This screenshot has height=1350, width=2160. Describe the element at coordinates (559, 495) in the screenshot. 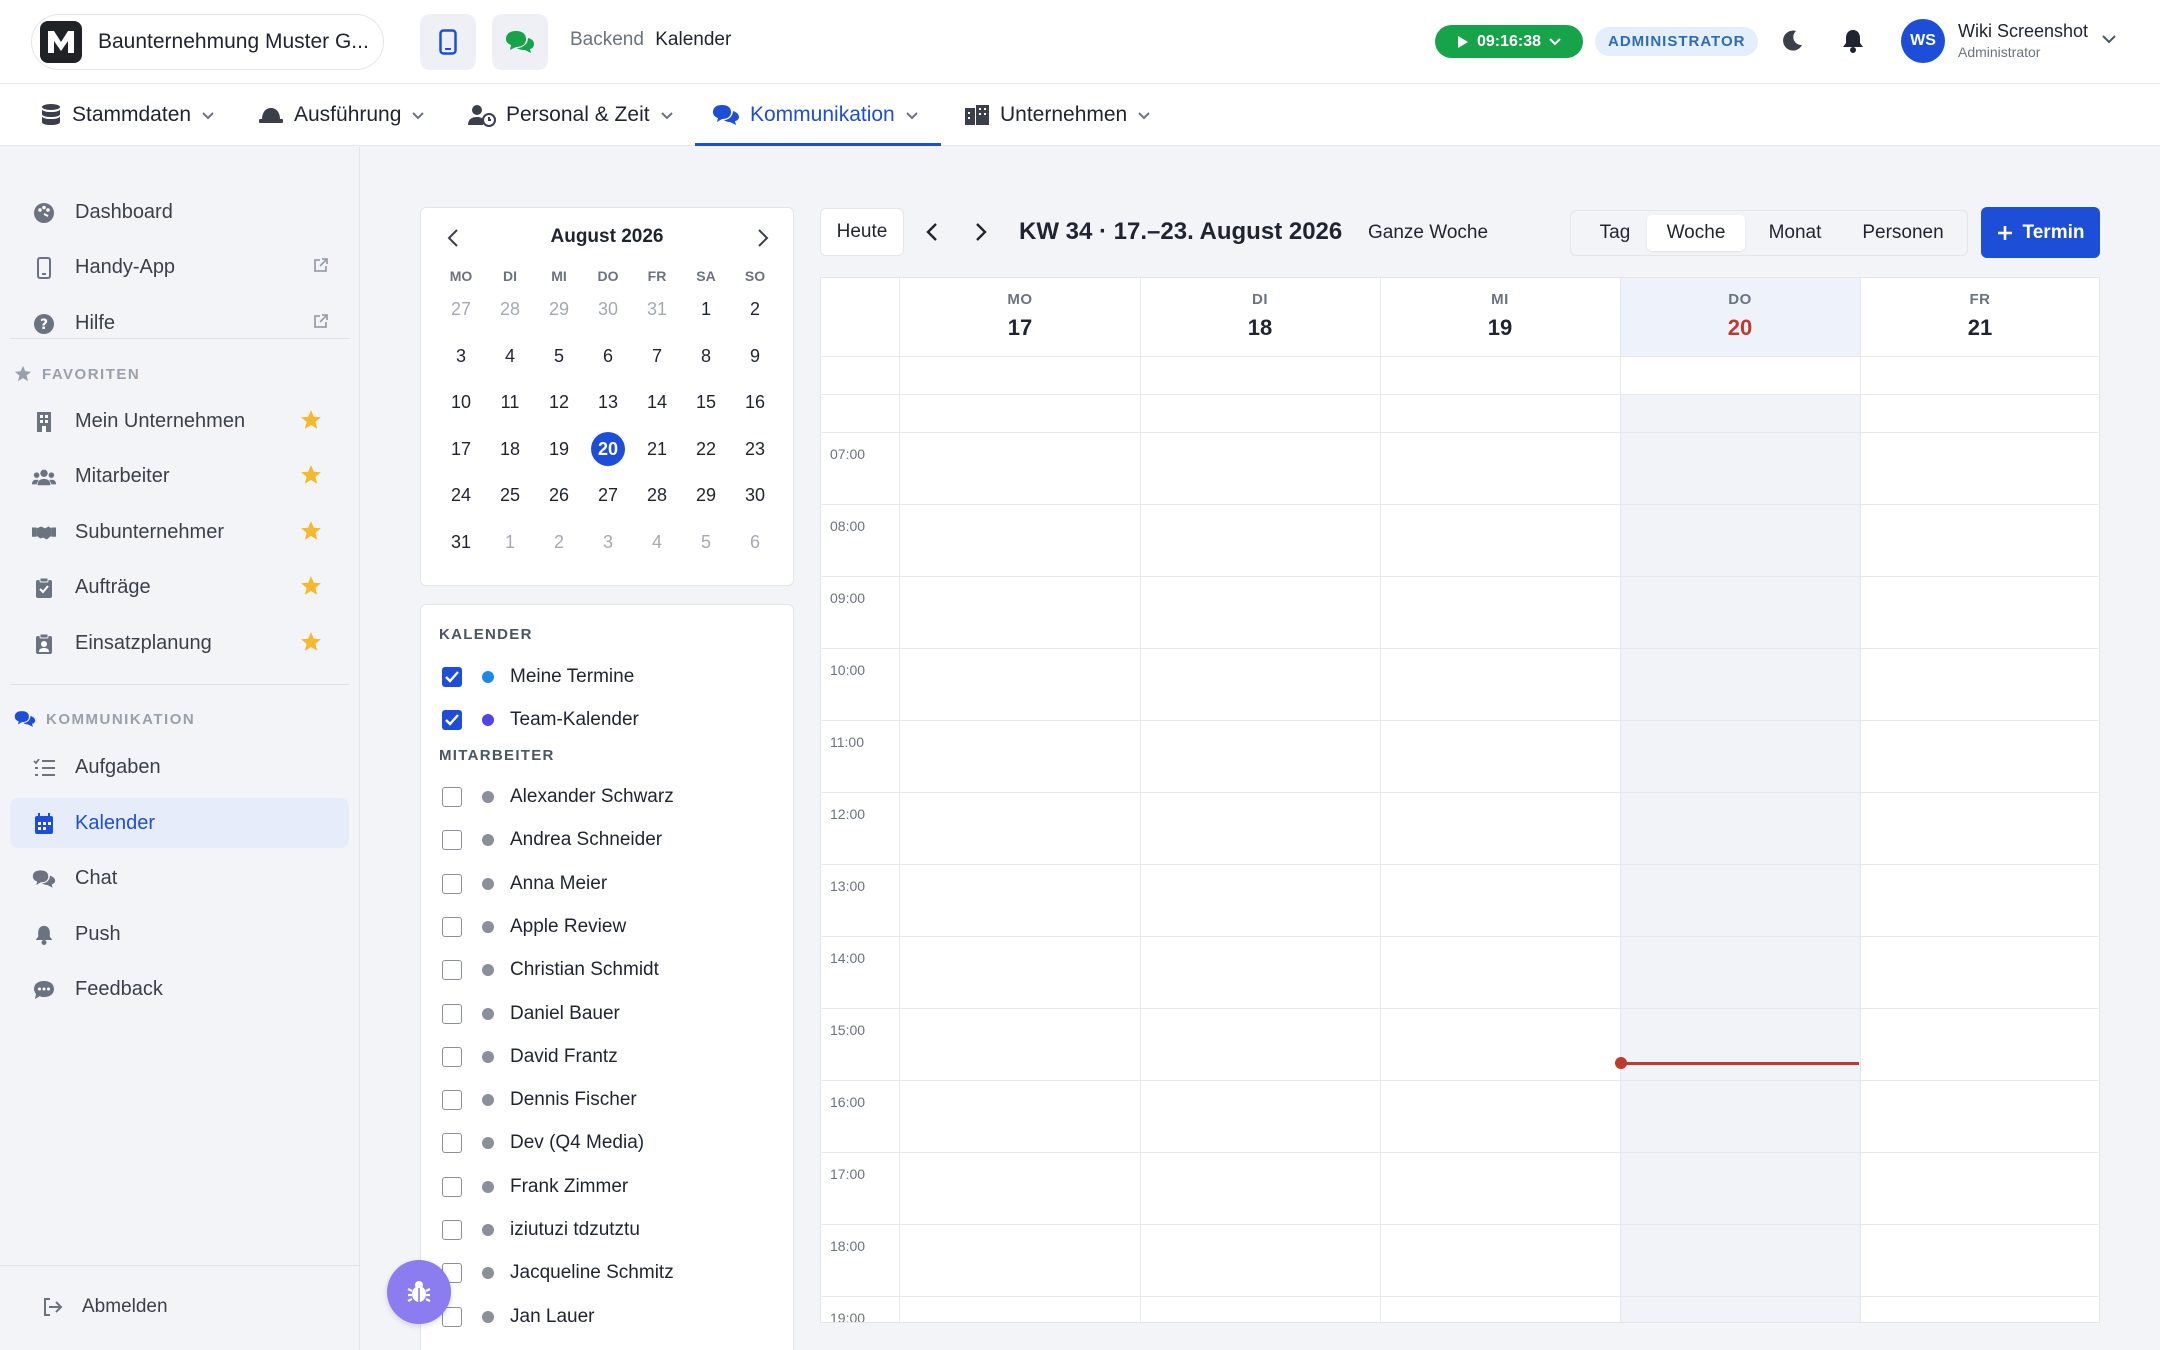

I see `calendar-day: 26` at that location.